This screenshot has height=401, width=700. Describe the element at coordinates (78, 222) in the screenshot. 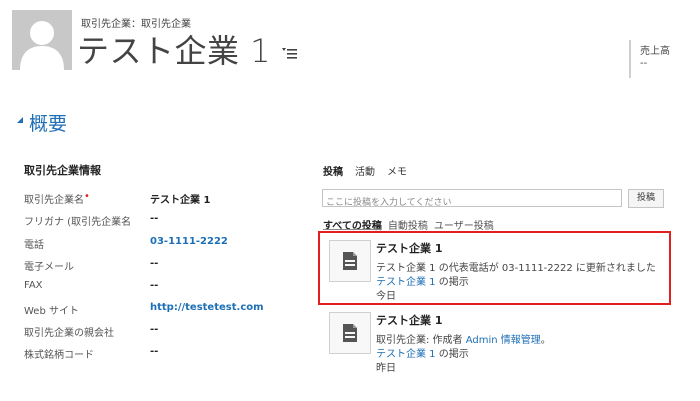

I see `field-label-furigana: フリガナ (取引先企業名` at that location.